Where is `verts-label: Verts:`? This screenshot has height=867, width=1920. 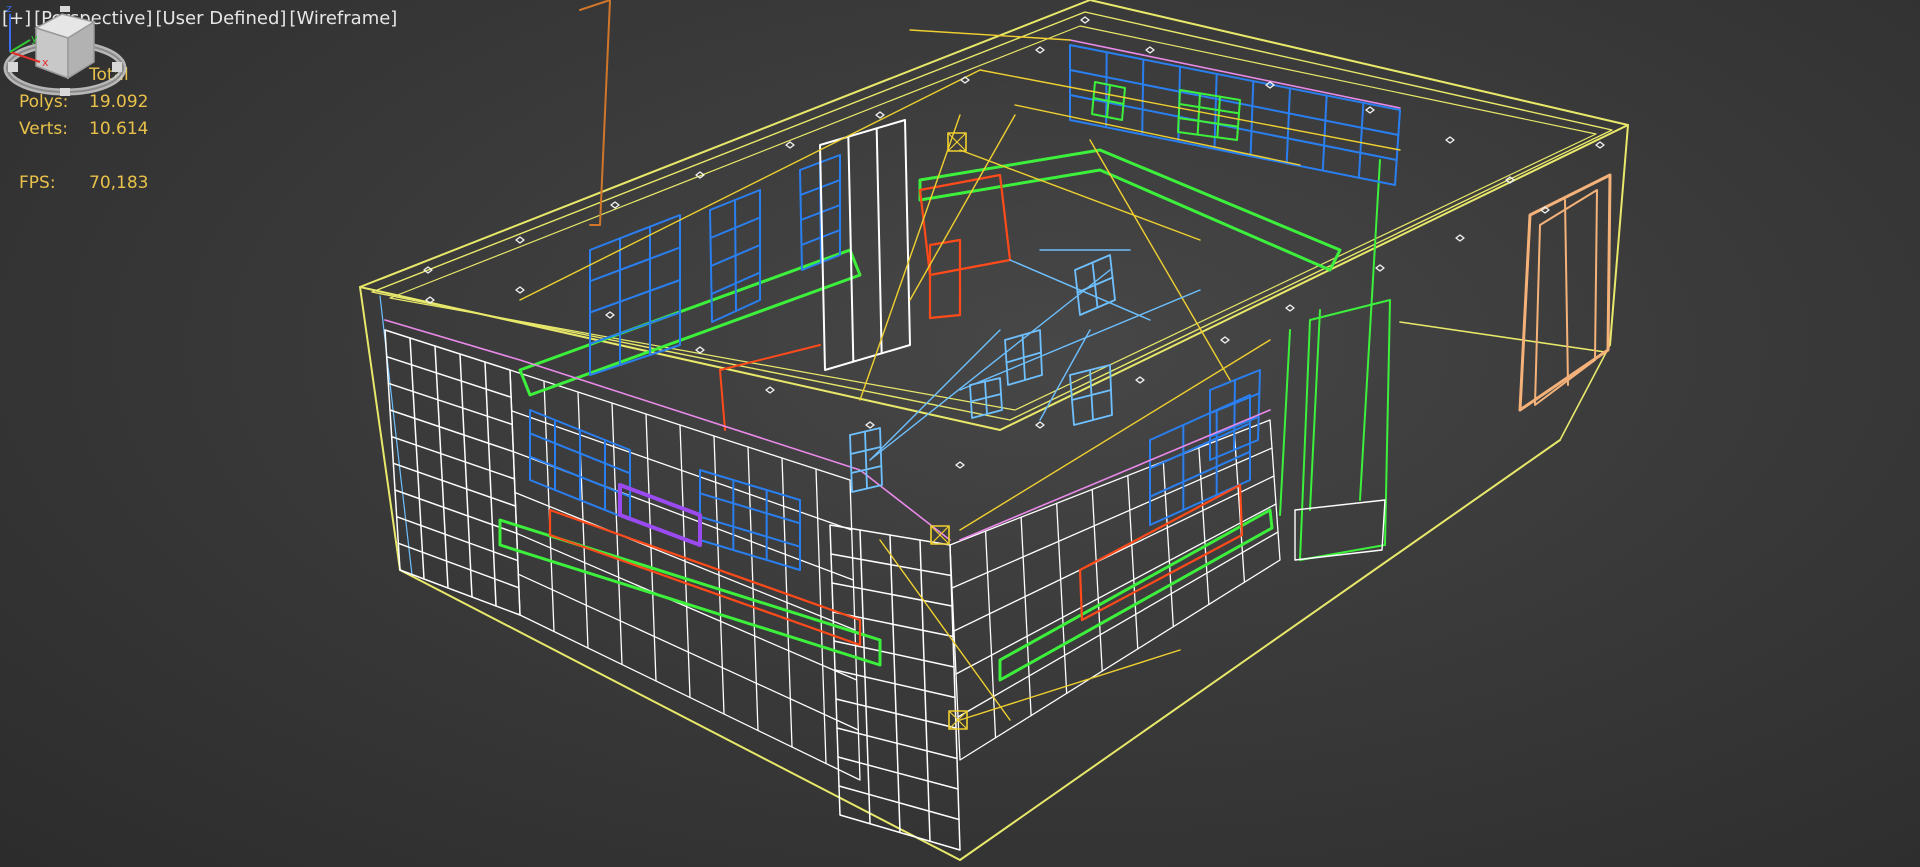
verts-label: Verts: is located at coordinates (44, 129).